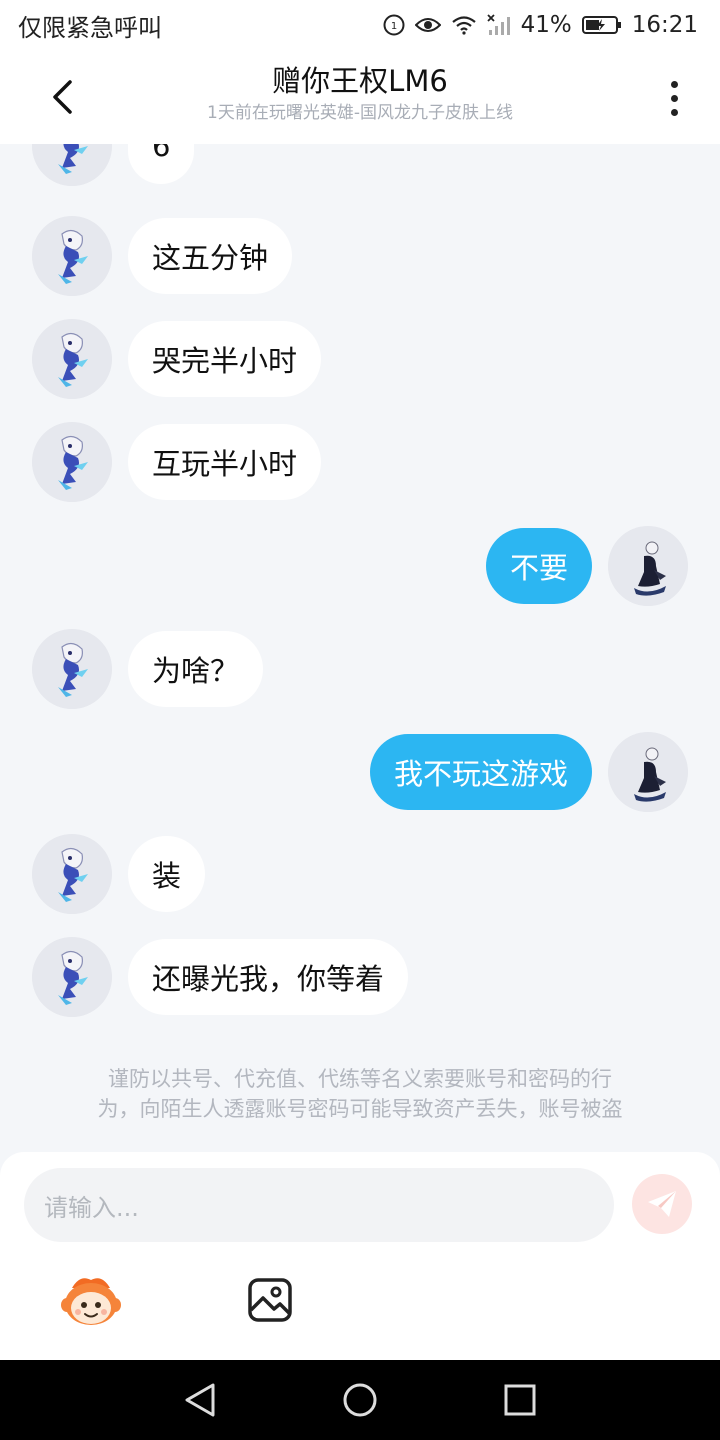 This screenshot has height=1440, width=720. I want to click on eye-comfort-icon, so click(427, 25).